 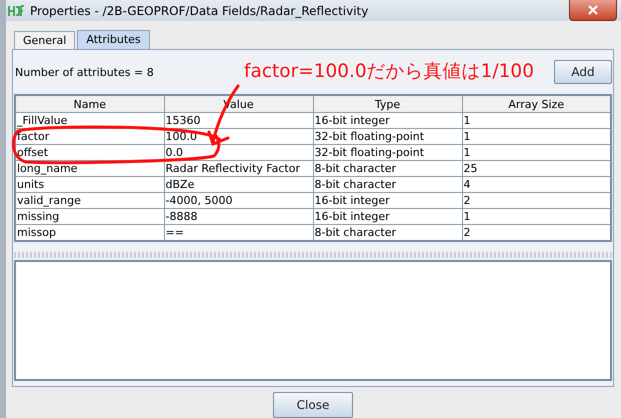 What do you see at coordinates (89, 103) in the screenshot?
I see `column-header: Name` at bounding box center [89, 103].